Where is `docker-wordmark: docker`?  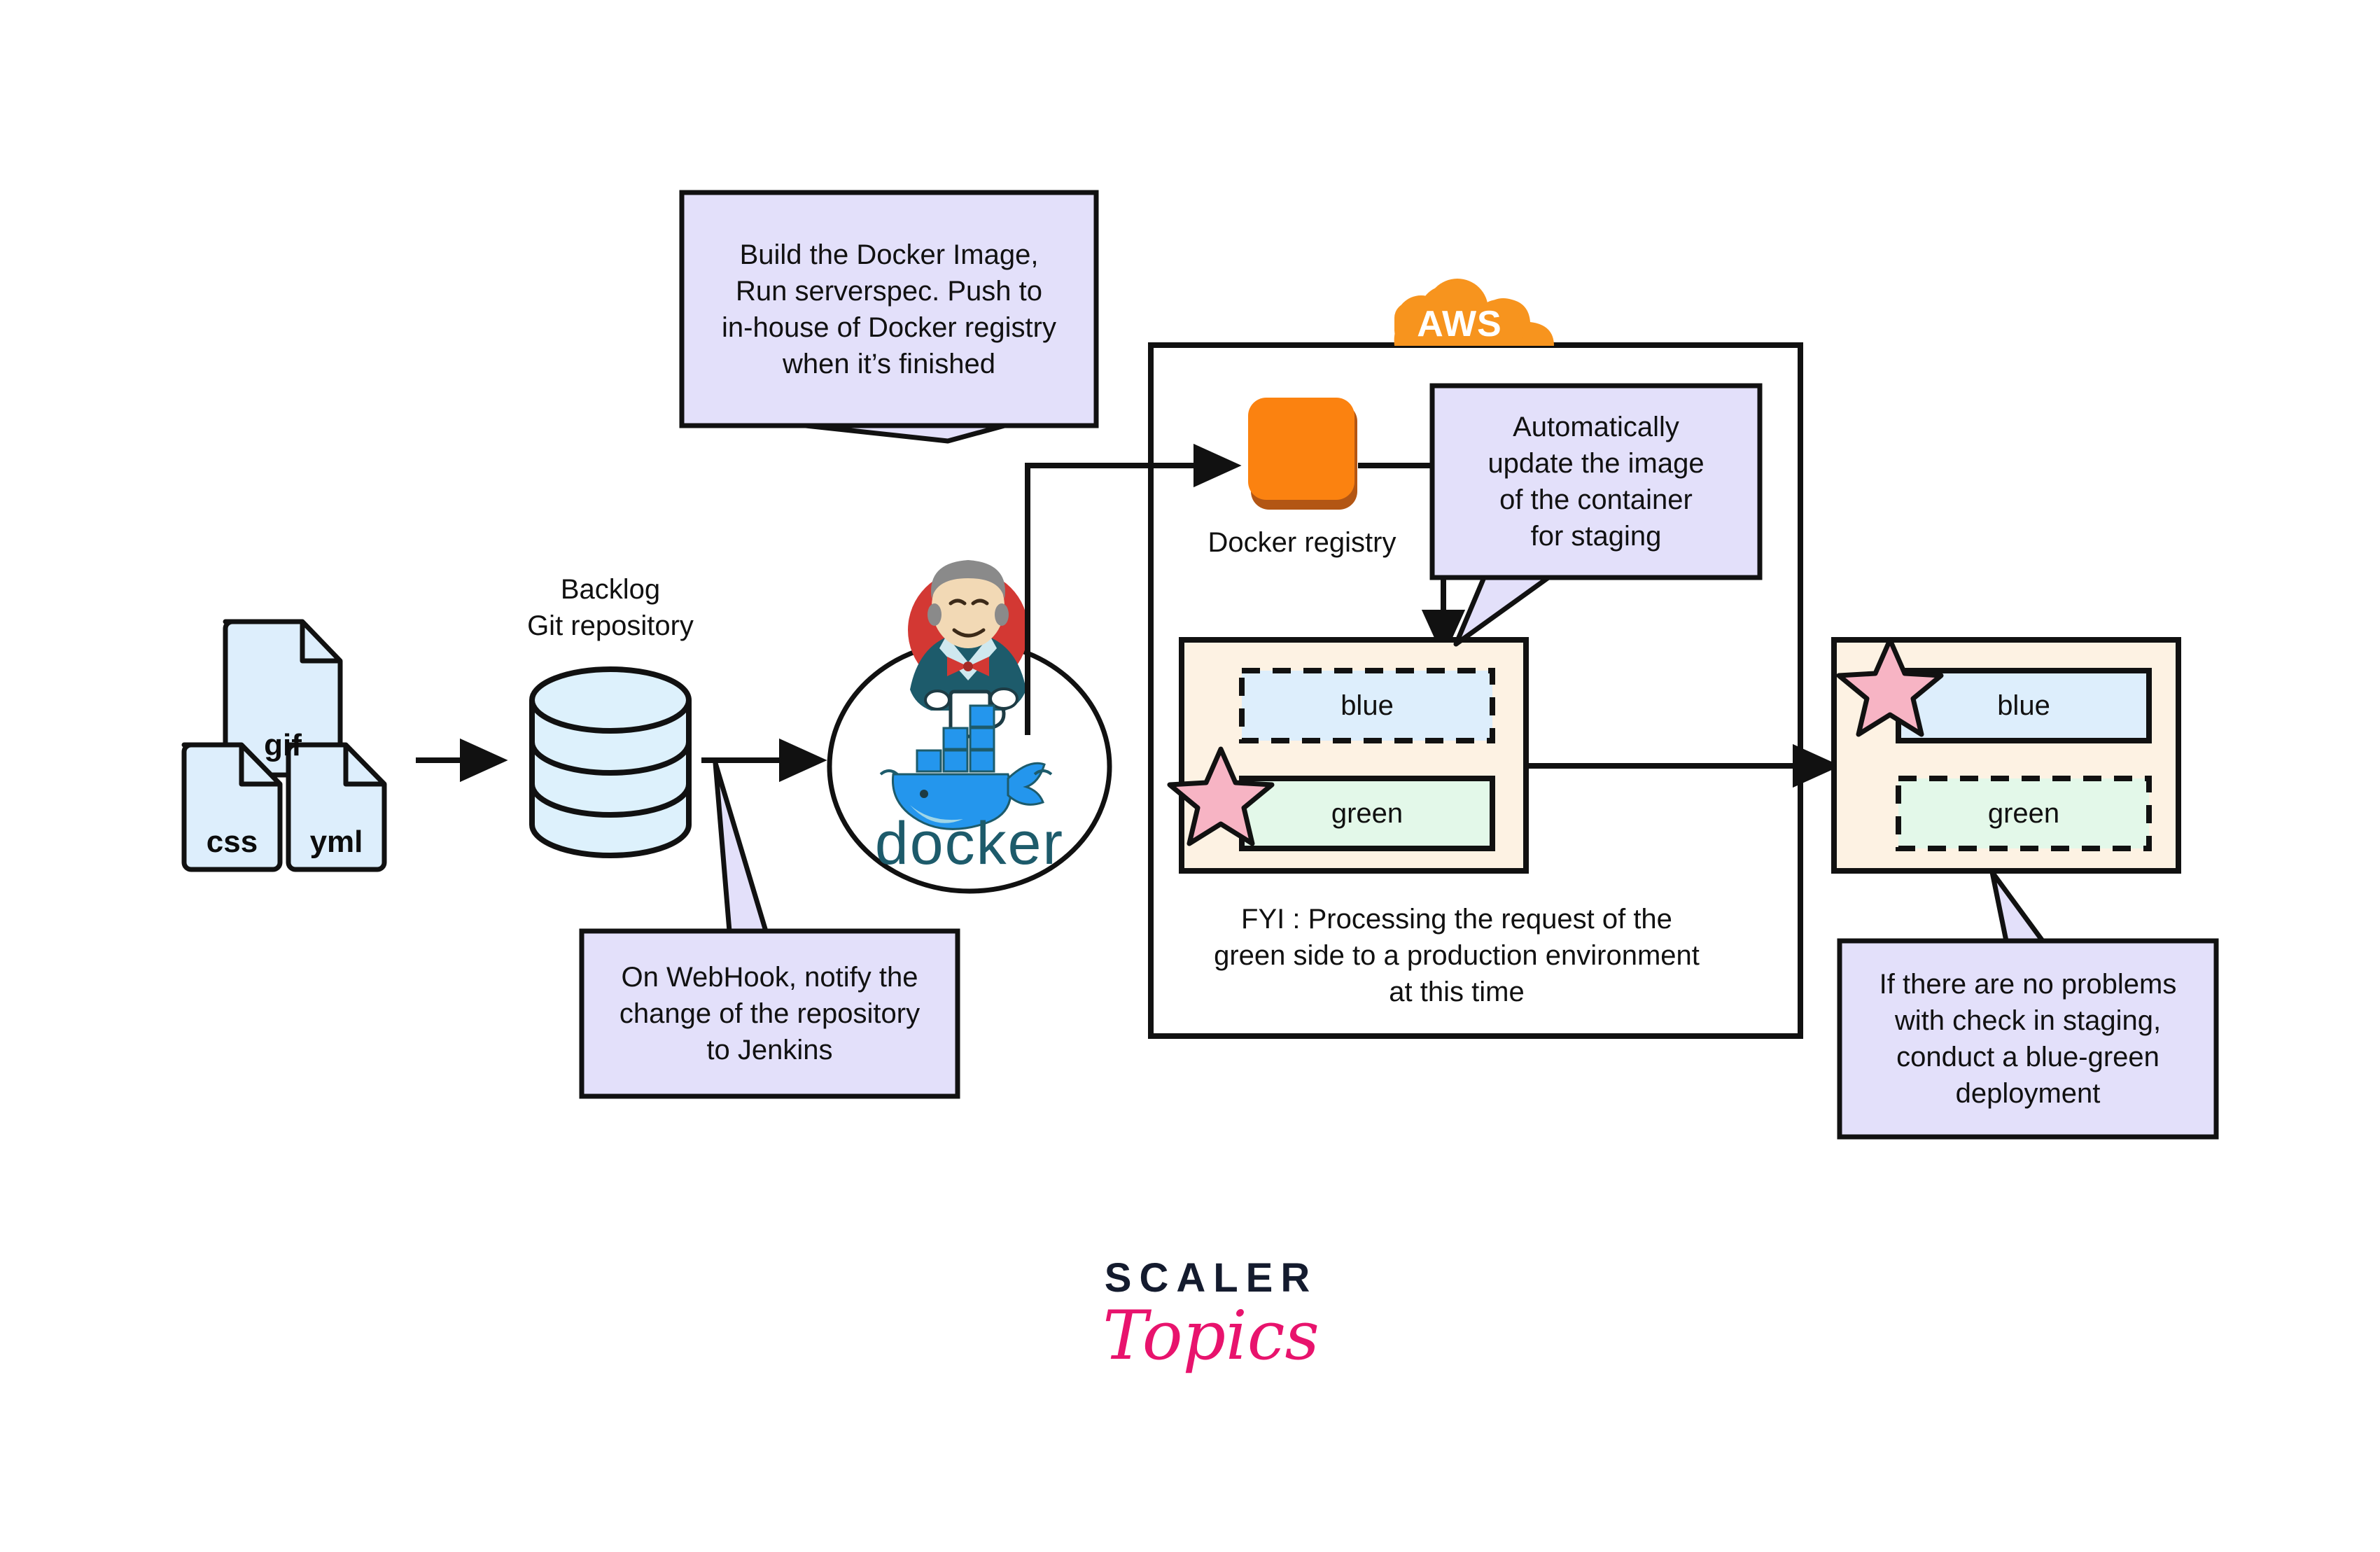 docker-wordmark: docker is located at coordinates (969, 843).